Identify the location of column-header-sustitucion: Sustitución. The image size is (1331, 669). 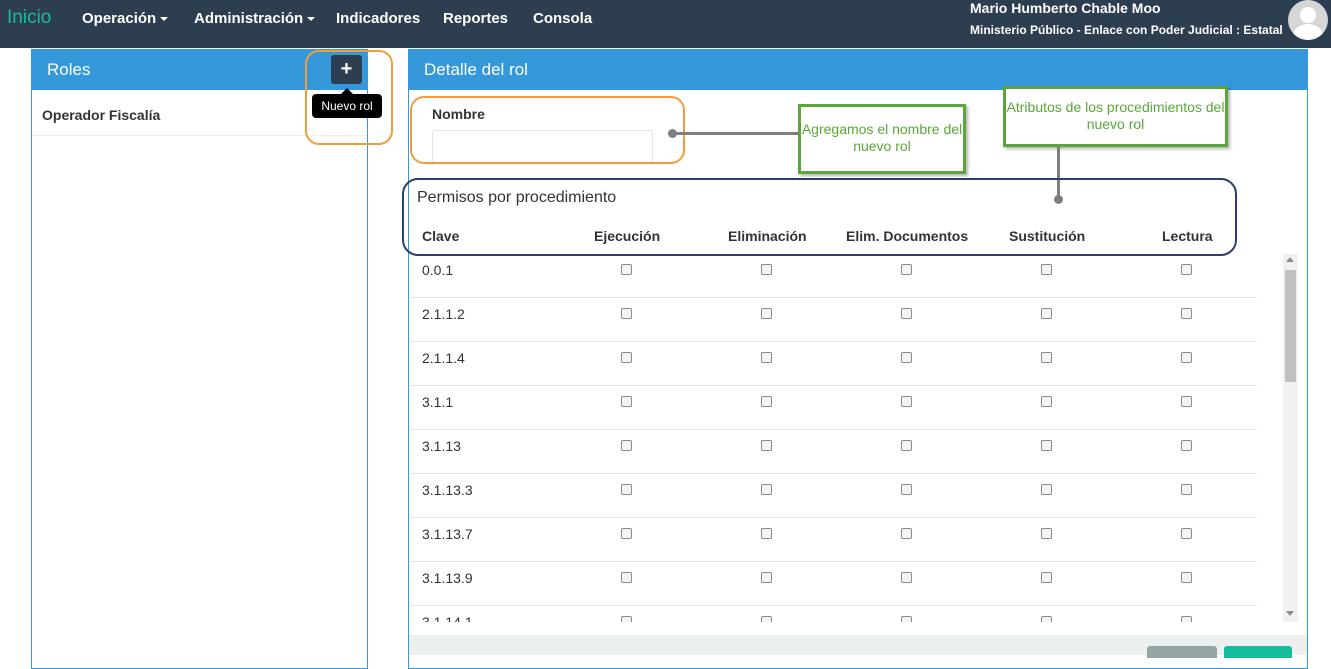
(1047, 236).